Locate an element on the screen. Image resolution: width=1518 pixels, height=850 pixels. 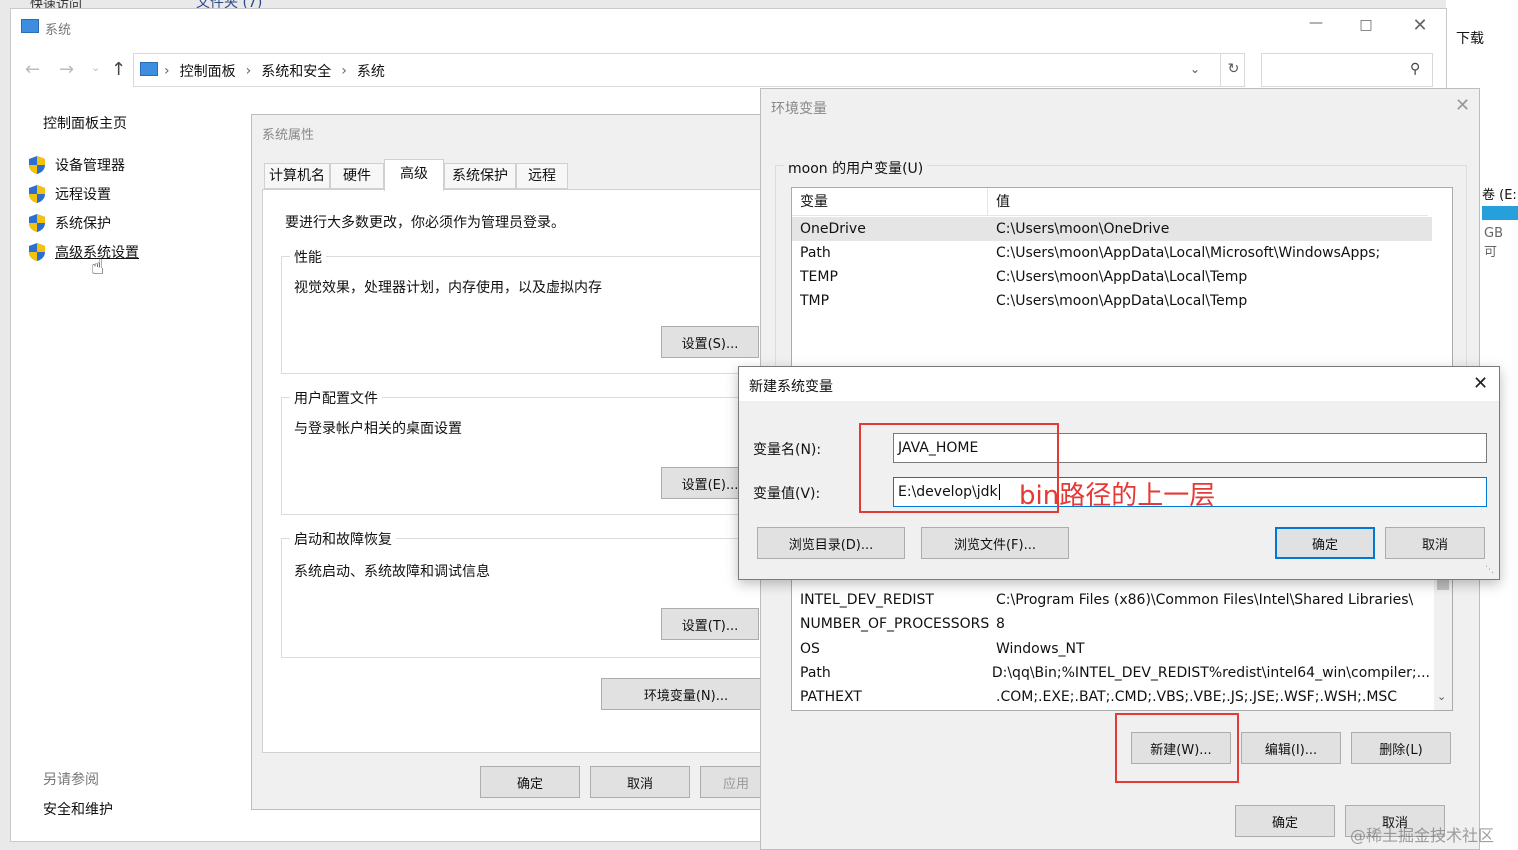
refresh-icon: ↻ is located at coordinates (1233, 70).